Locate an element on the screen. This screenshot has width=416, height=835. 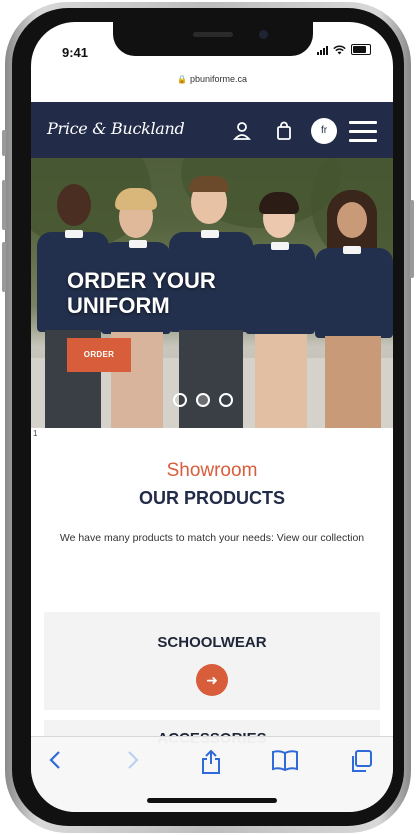
signal-icon is located at coordinates (322, 50).